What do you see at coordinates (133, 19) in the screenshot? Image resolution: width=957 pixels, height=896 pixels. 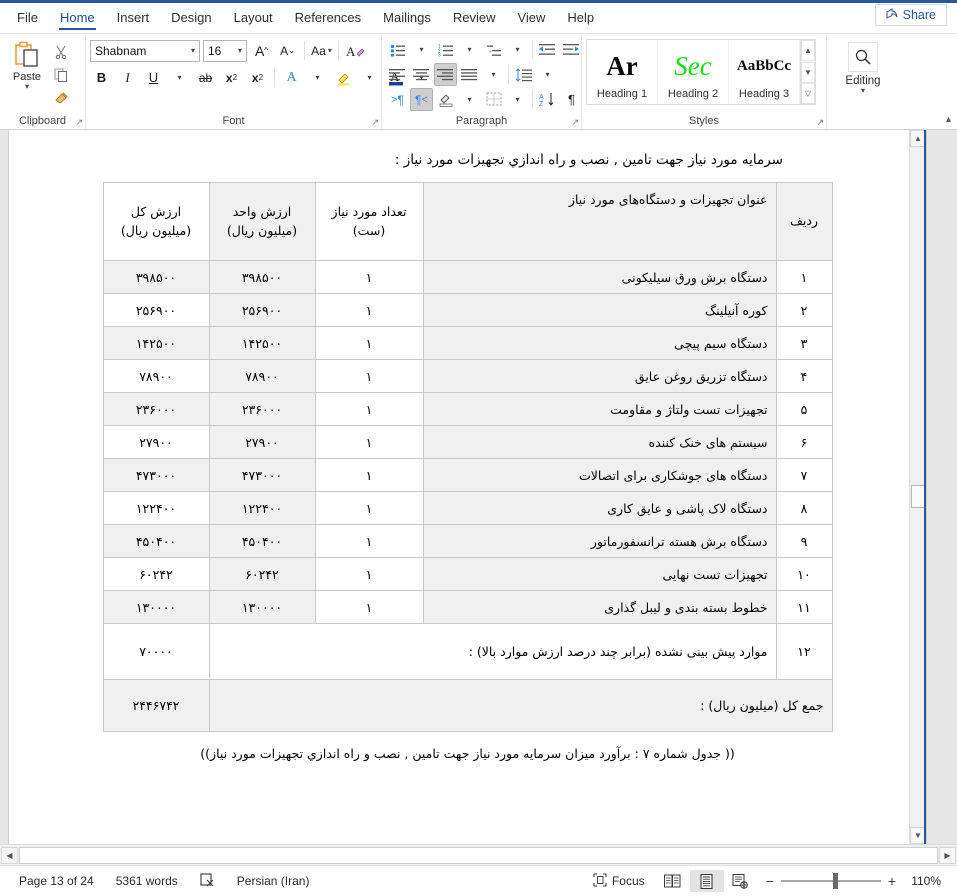 I see `tab-insert: Insert` at bounding box center [133, 19].